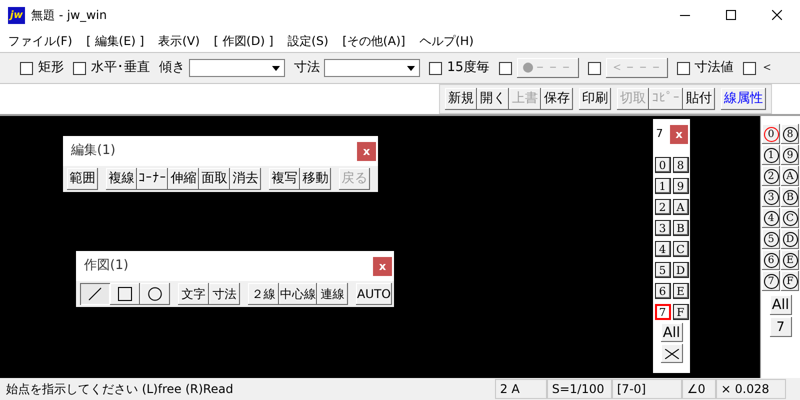 The height and width of the screenshot is (400, 800). Describe the element at coordinates (680, 207) in the screenshot. I see `layer-button: A` at that location.